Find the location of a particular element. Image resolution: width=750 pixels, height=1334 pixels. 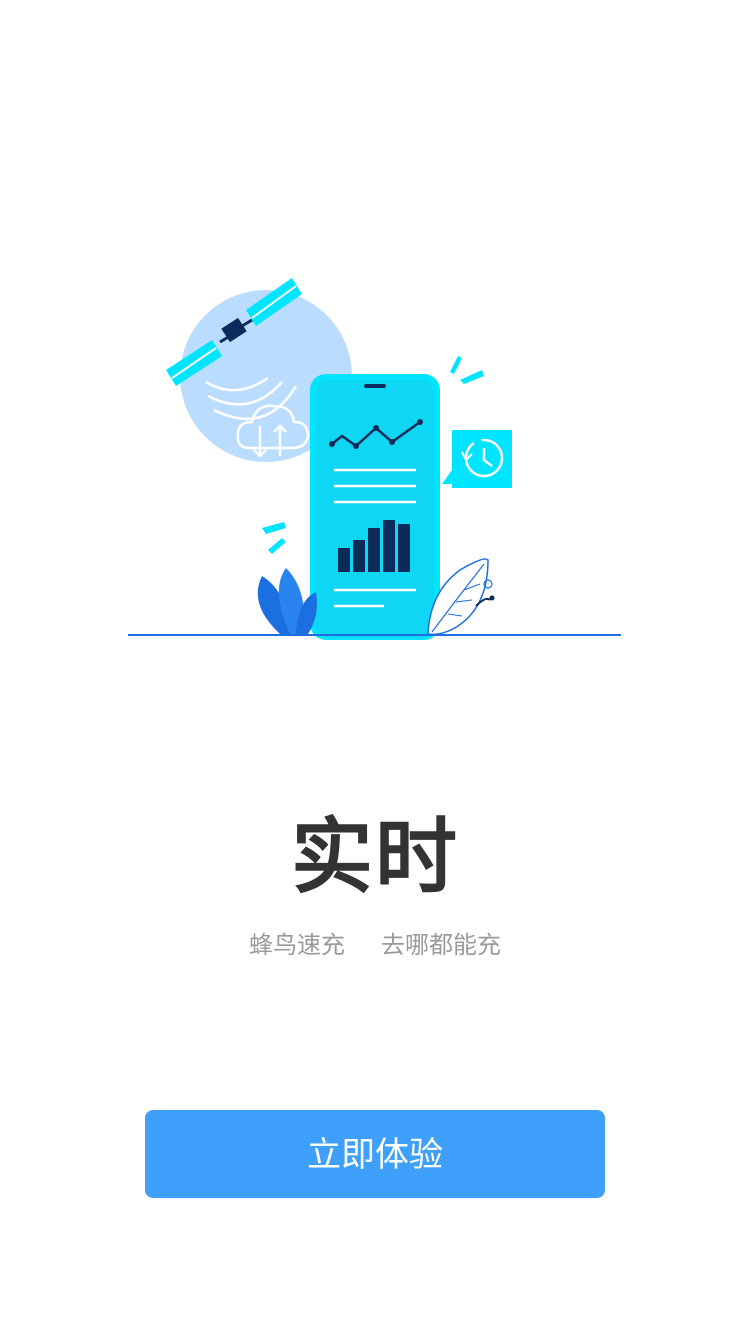

tagline: 蜂鸟速充 去哪都能充 is located at coordinates (375, 945).